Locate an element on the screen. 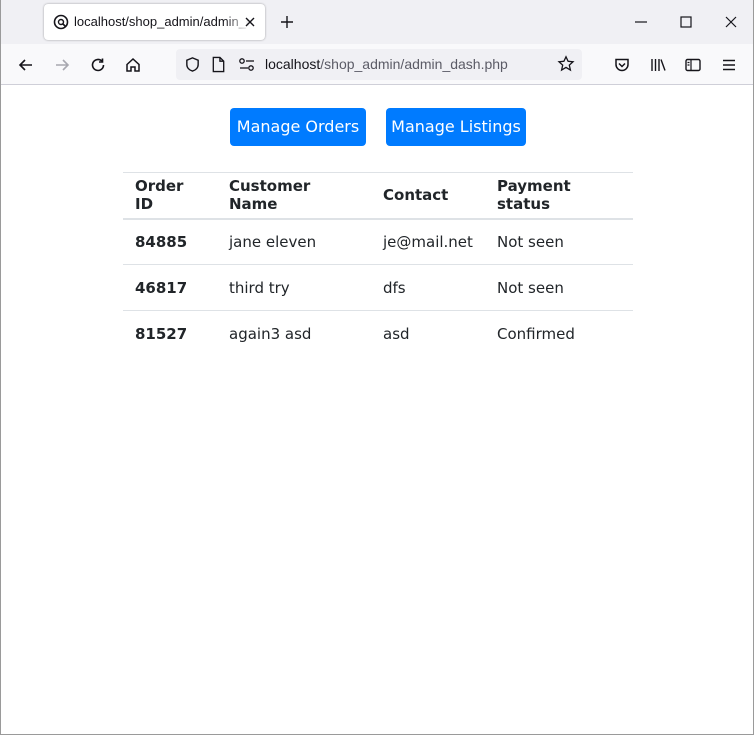 This screenshot has height=735, width=754. contact-cell: asd is located at coordinates (428, 333).